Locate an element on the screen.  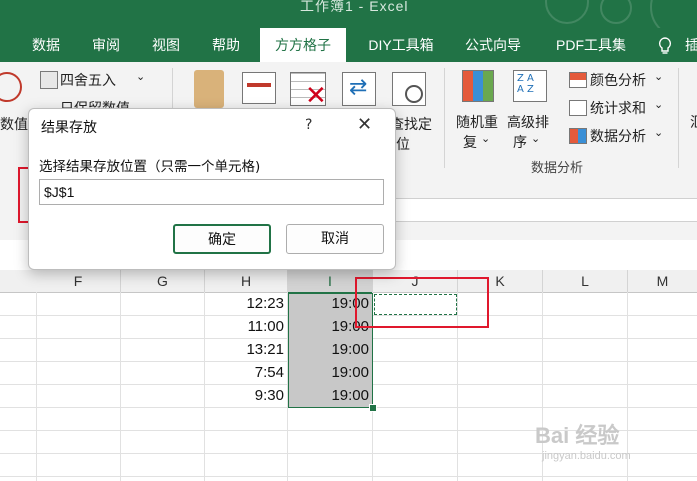
row-header-corner is located at coordinates (18, 281).